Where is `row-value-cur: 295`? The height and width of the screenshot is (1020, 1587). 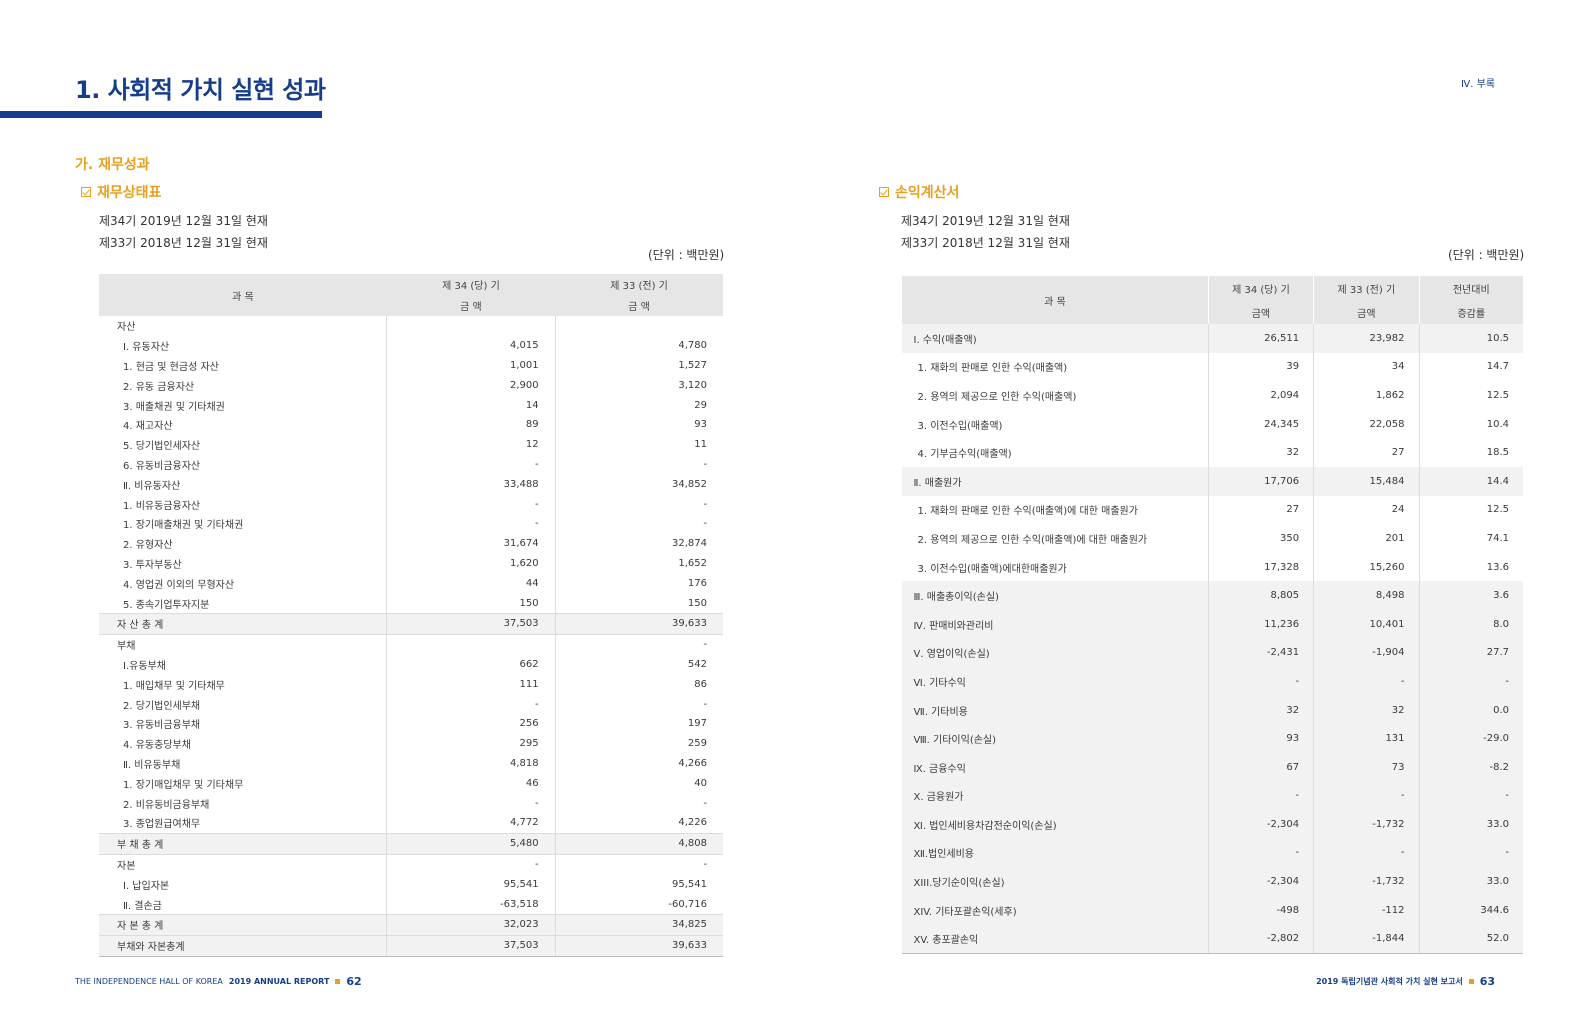 row-value-cur: 295 is located at coordinates (471, 743).